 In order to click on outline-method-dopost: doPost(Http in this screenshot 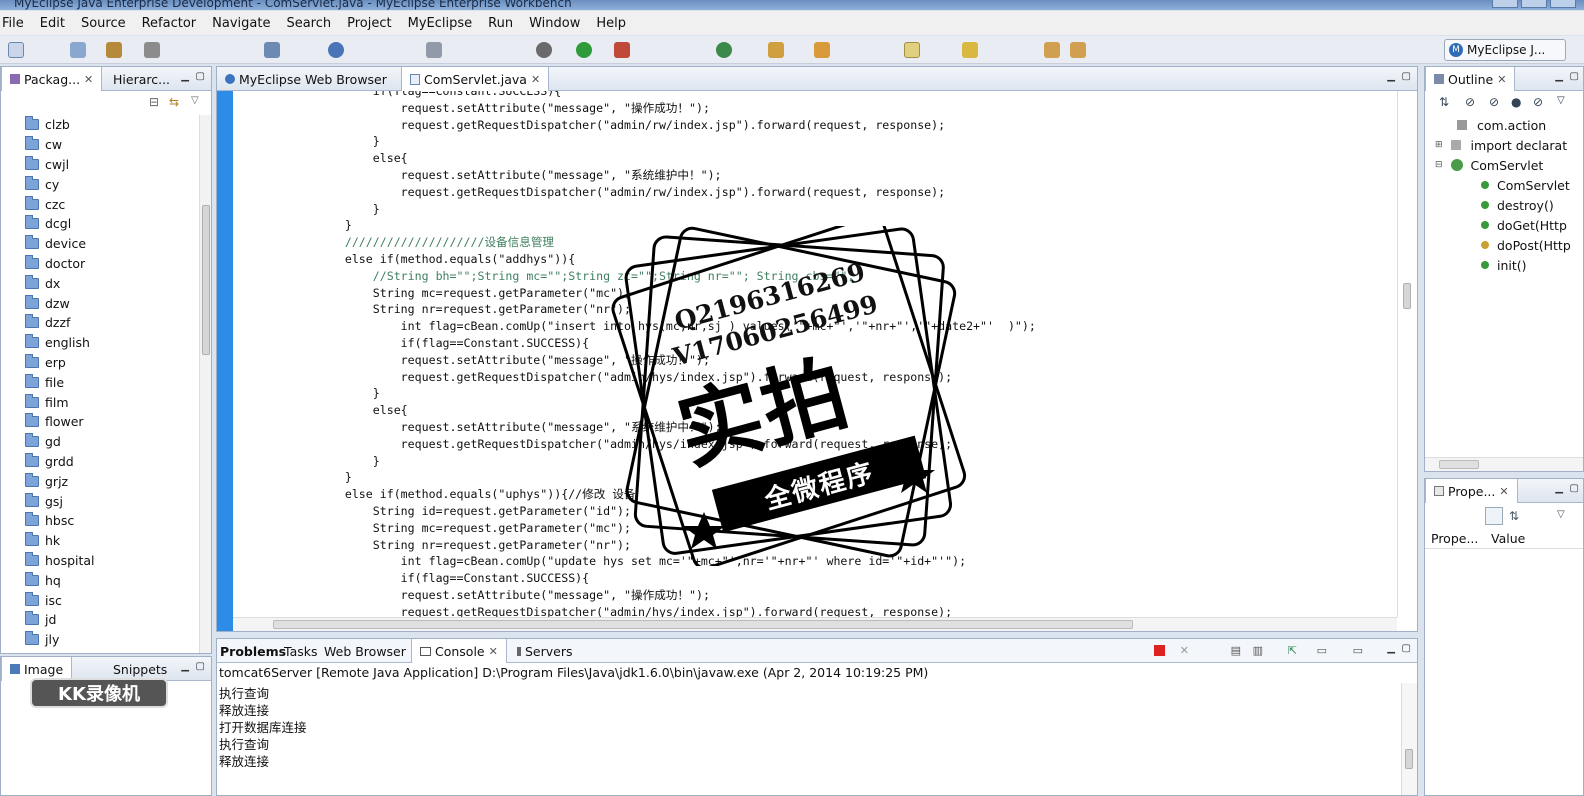, I will do `click(1526, 245)`.